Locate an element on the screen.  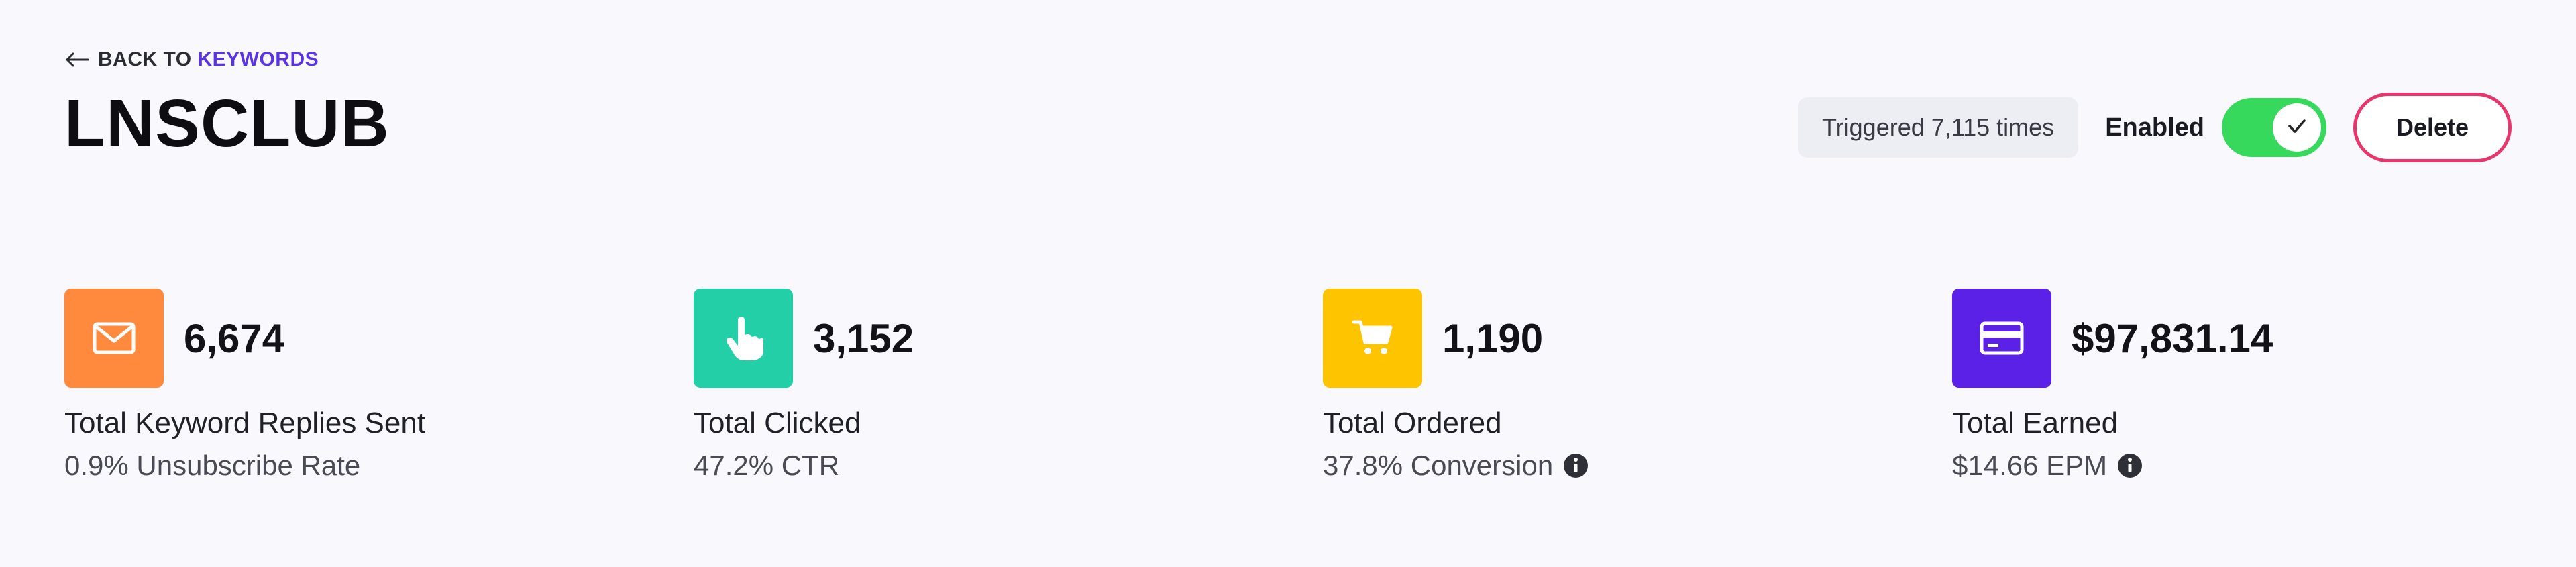
stat-subtext-text: $14.66 EPM is located at coordinates (2030, 466).